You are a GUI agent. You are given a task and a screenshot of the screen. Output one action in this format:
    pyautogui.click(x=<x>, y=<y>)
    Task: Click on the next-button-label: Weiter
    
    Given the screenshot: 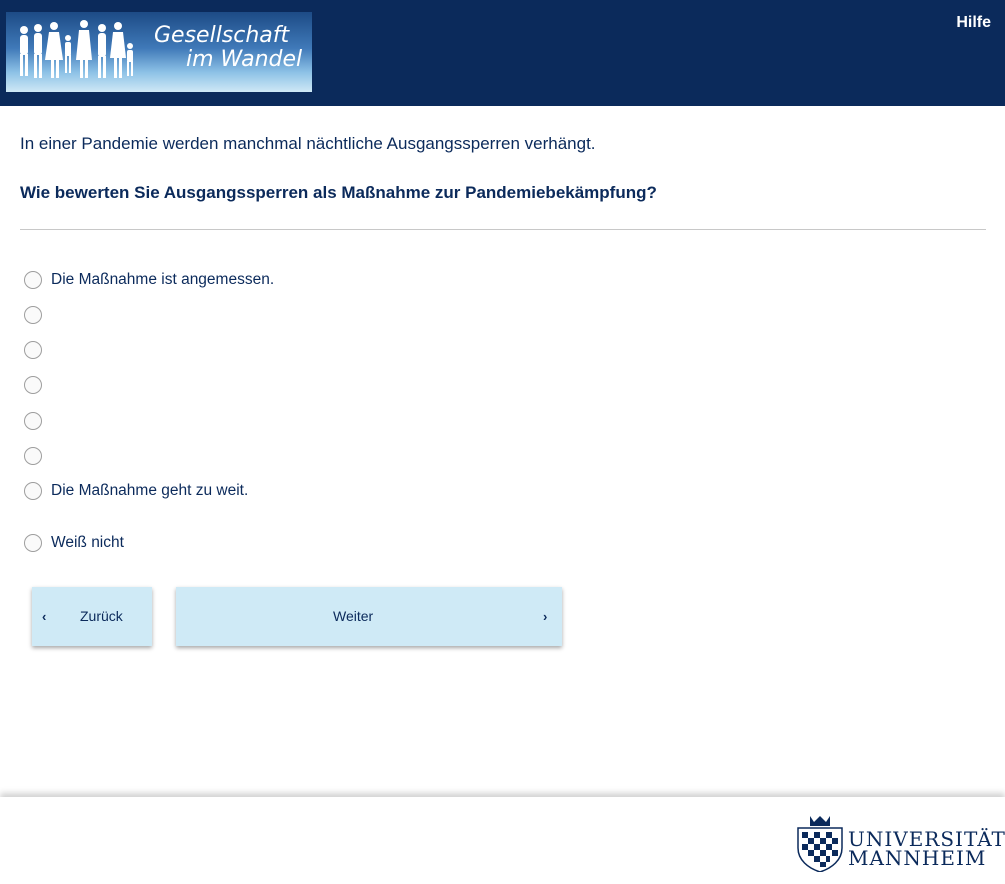 What is the action you would take?
    pyautogui.click(x=353, y=616)
    